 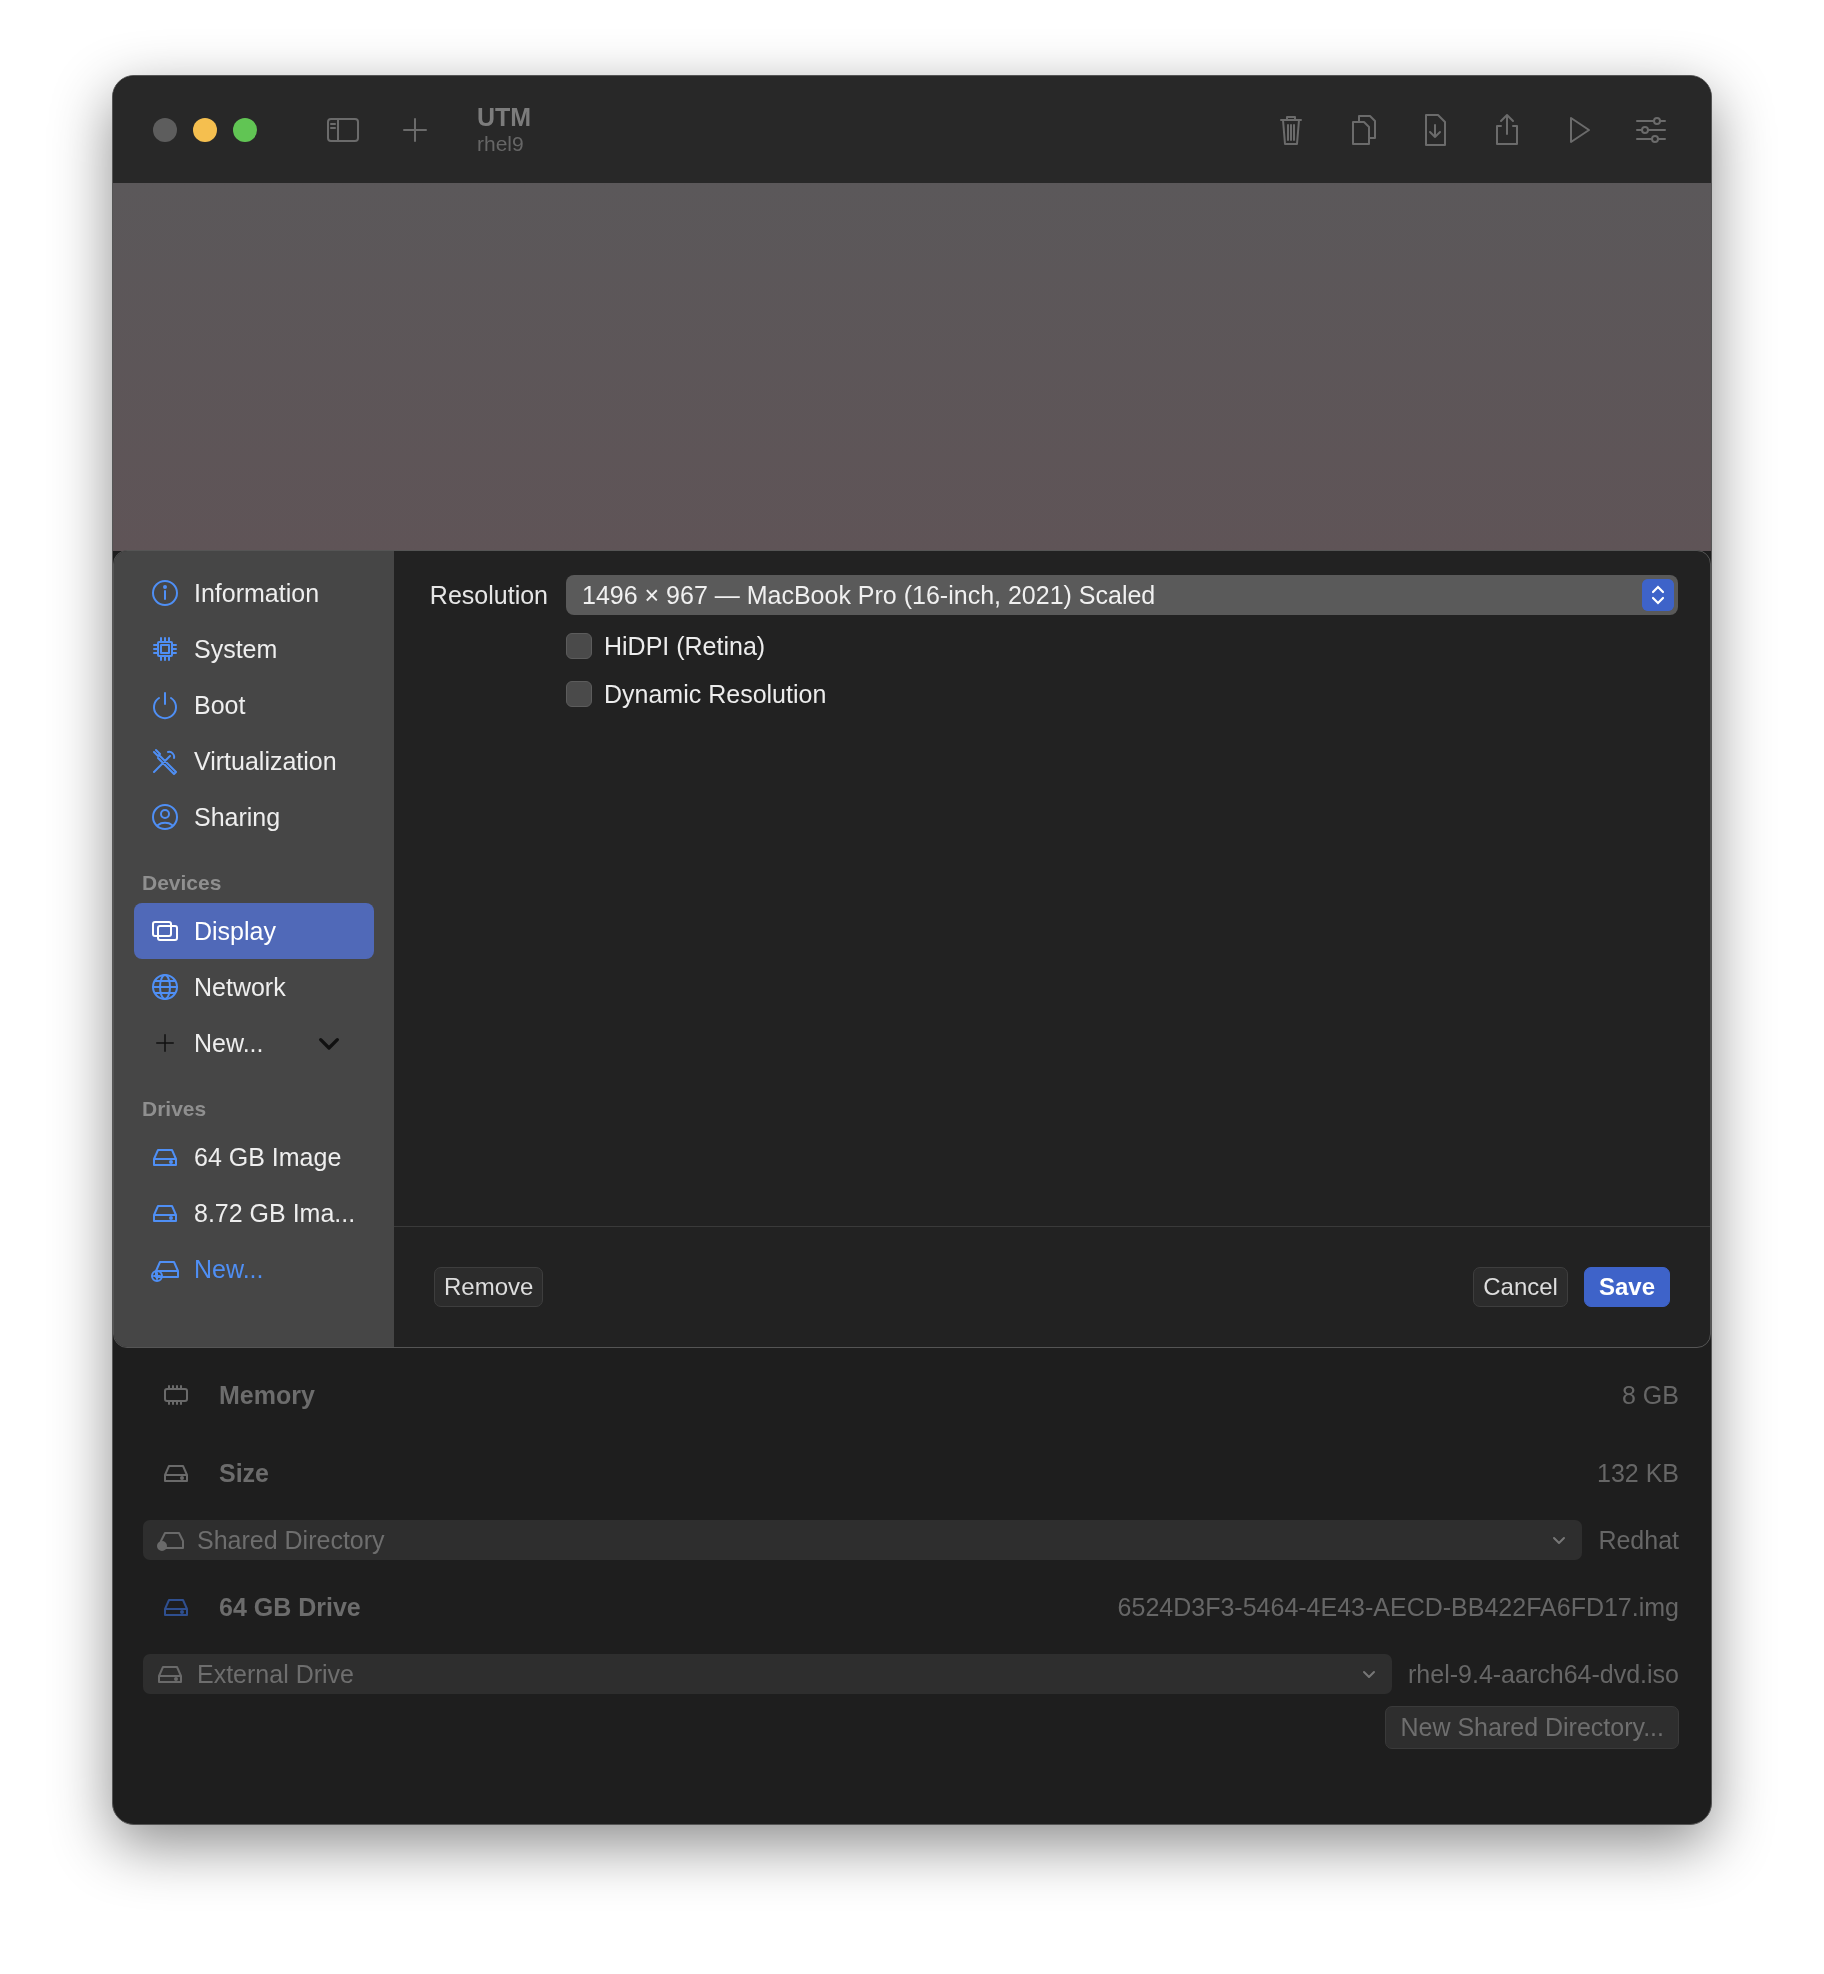 What do you see at coordinates (254, 931) in the screenshot?
I see `sidebar-item: Display` at bounding box center [254, 931].